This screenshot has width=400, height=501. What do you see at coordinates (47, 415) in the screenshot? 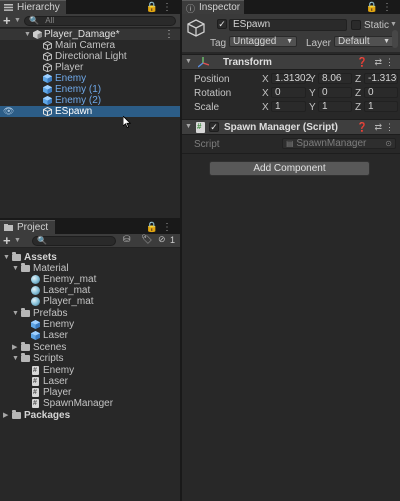
I see `tree-label: Packages` at bounding box center [47, 415].